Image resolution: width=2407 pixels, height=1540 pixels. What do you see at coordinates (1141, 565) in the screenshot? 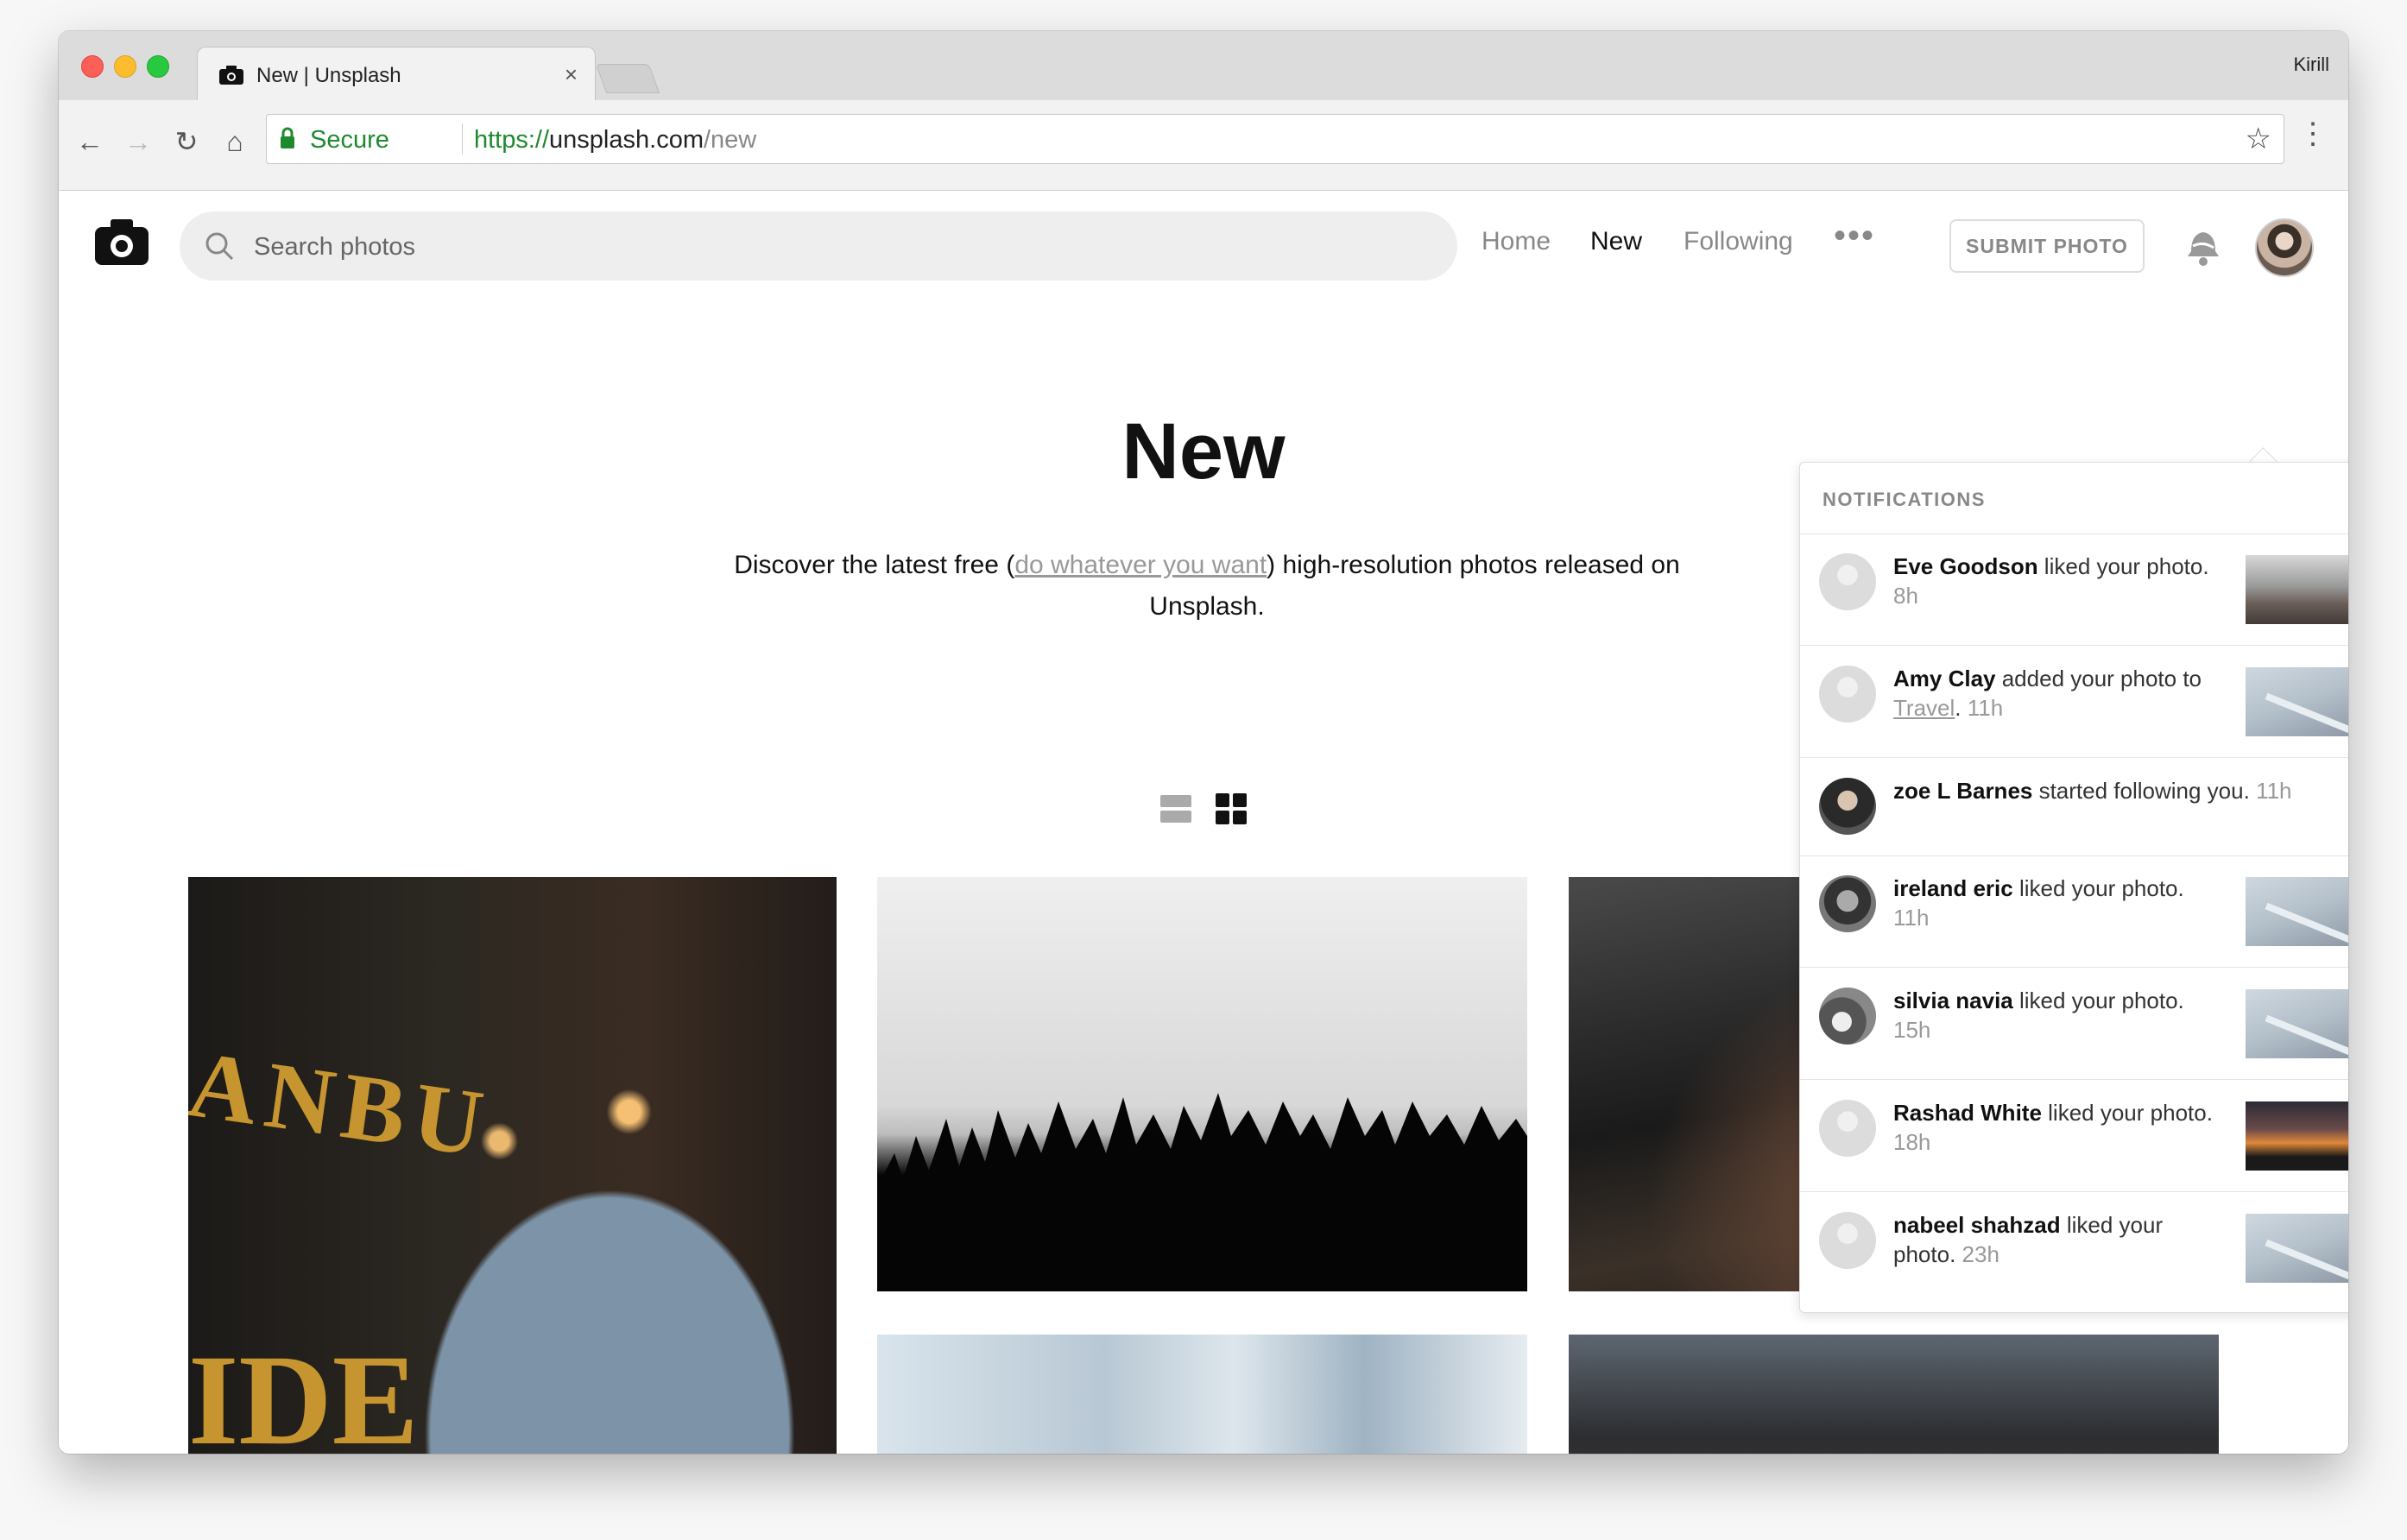
I see `subtitle-license-link: do whatever you want` at bounding box center [1141, 565].